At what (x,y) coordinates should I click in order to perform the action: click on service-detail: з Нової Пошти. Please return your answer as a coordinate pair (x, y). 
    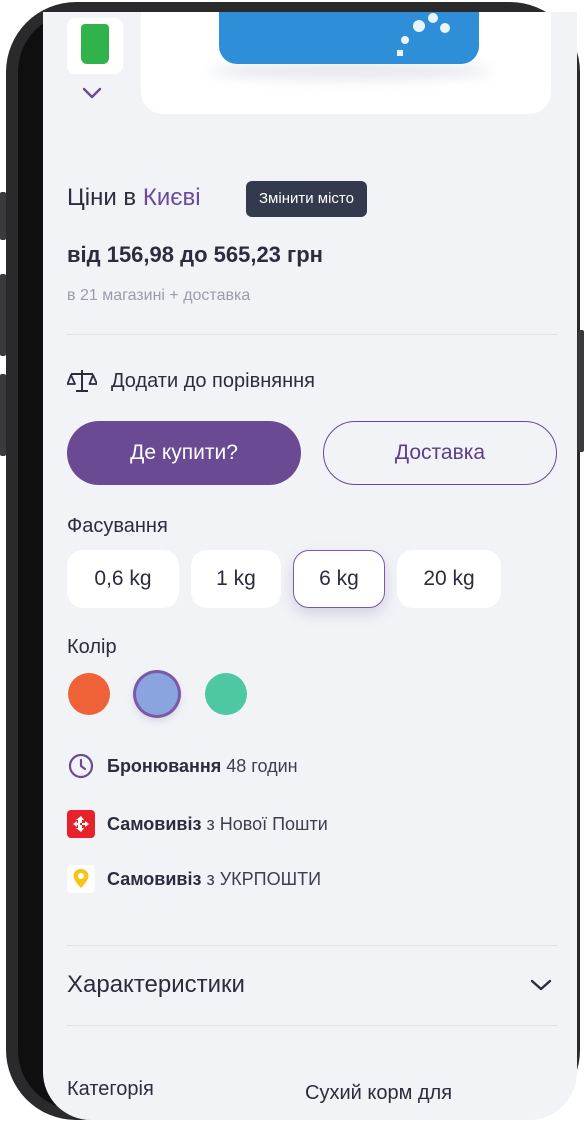
    Looking at the image, I should click on (267, 823).